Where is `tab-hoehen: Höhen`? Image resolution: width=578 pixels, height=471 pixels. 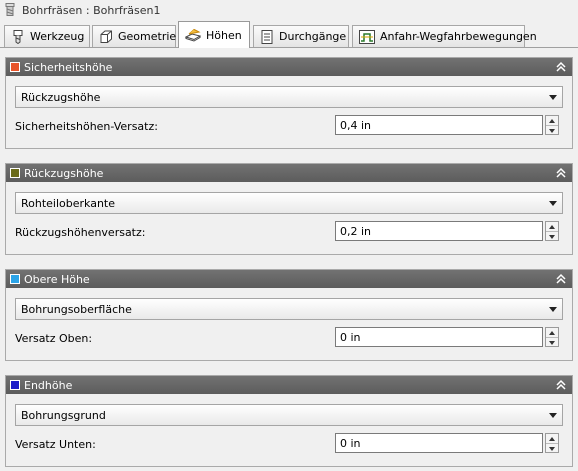 tab-hoehen: Höhen is located at coordinates (214, 34).